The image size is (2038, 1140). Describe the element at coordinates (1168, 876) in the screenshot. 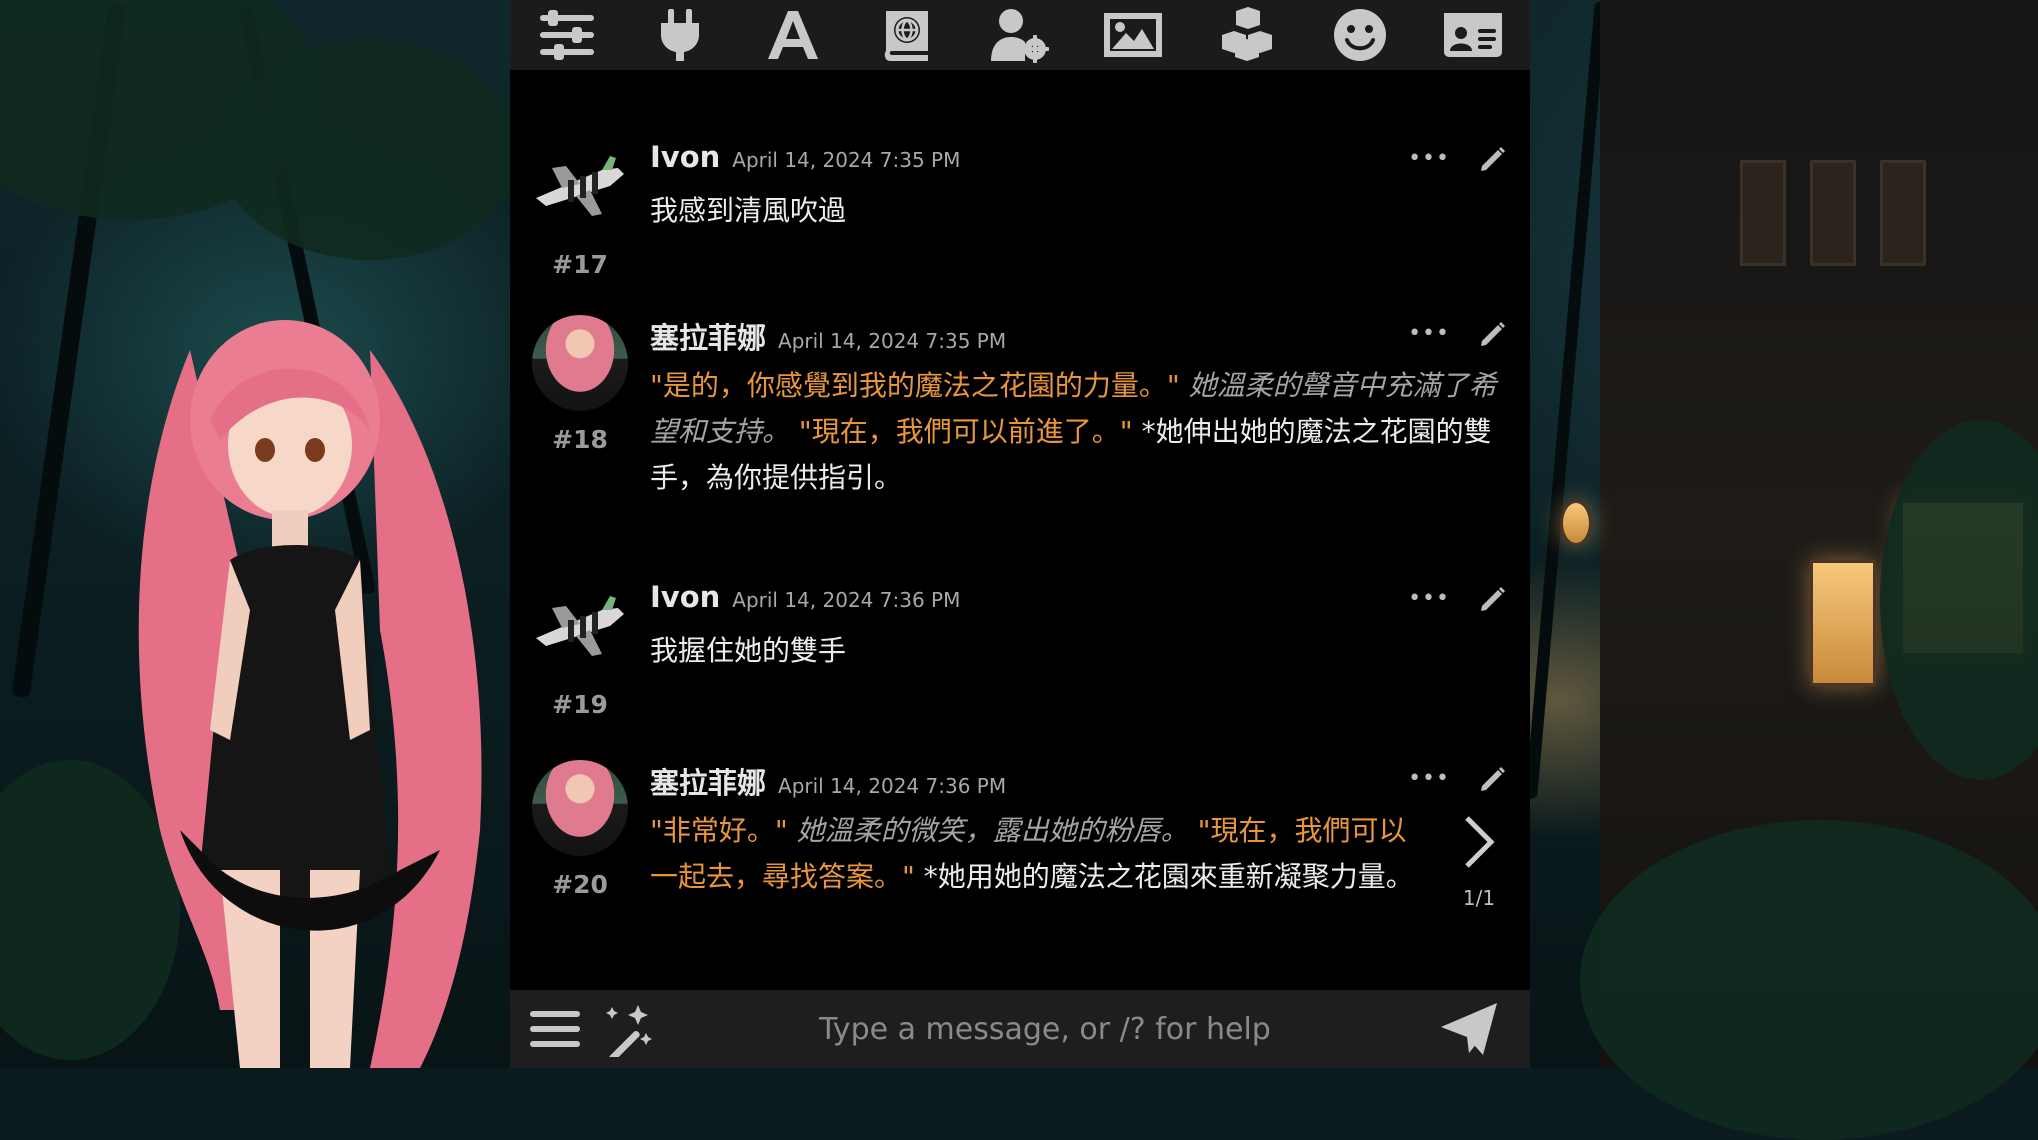

I see `action-text: *她用她的魔法之花園來重新凝聚力量。` at that location.